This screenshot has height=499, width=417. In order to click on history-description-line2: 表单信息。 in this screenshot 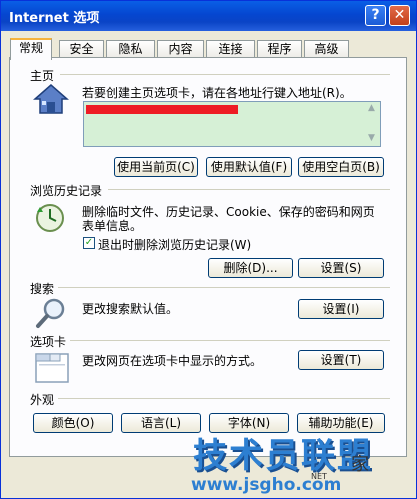, I will do `click(112, 226)`.